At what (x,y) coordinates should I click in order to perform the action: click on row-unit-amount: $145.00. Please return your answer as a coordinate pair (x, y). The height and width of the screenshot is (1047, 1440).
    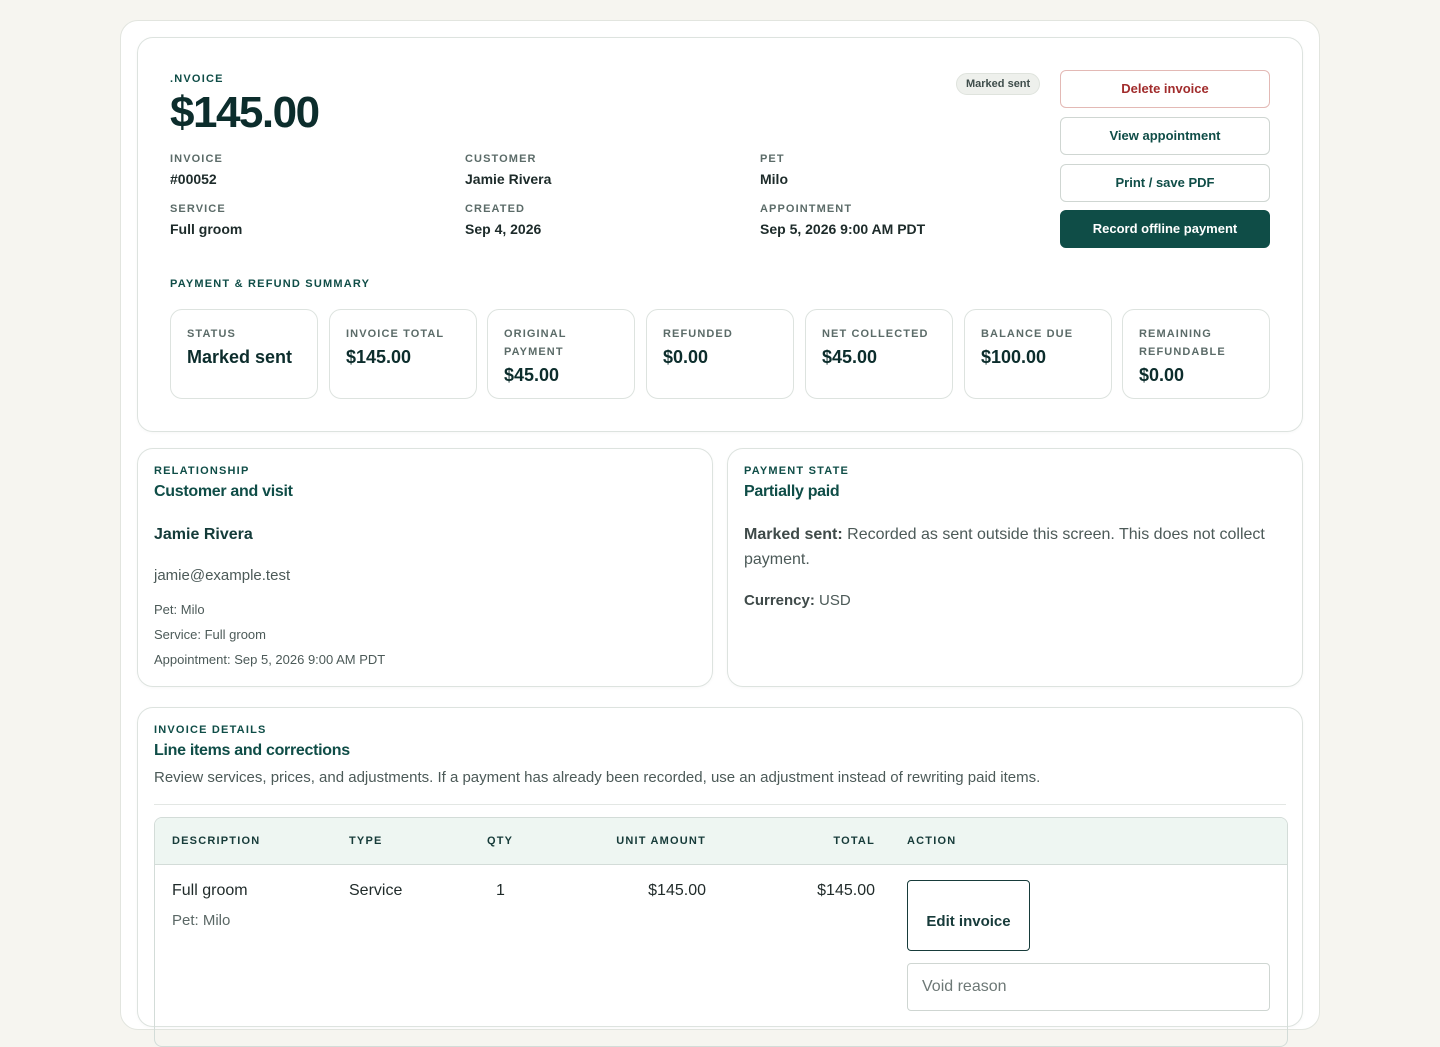
    Looking at the image, I should click on (677, 890).